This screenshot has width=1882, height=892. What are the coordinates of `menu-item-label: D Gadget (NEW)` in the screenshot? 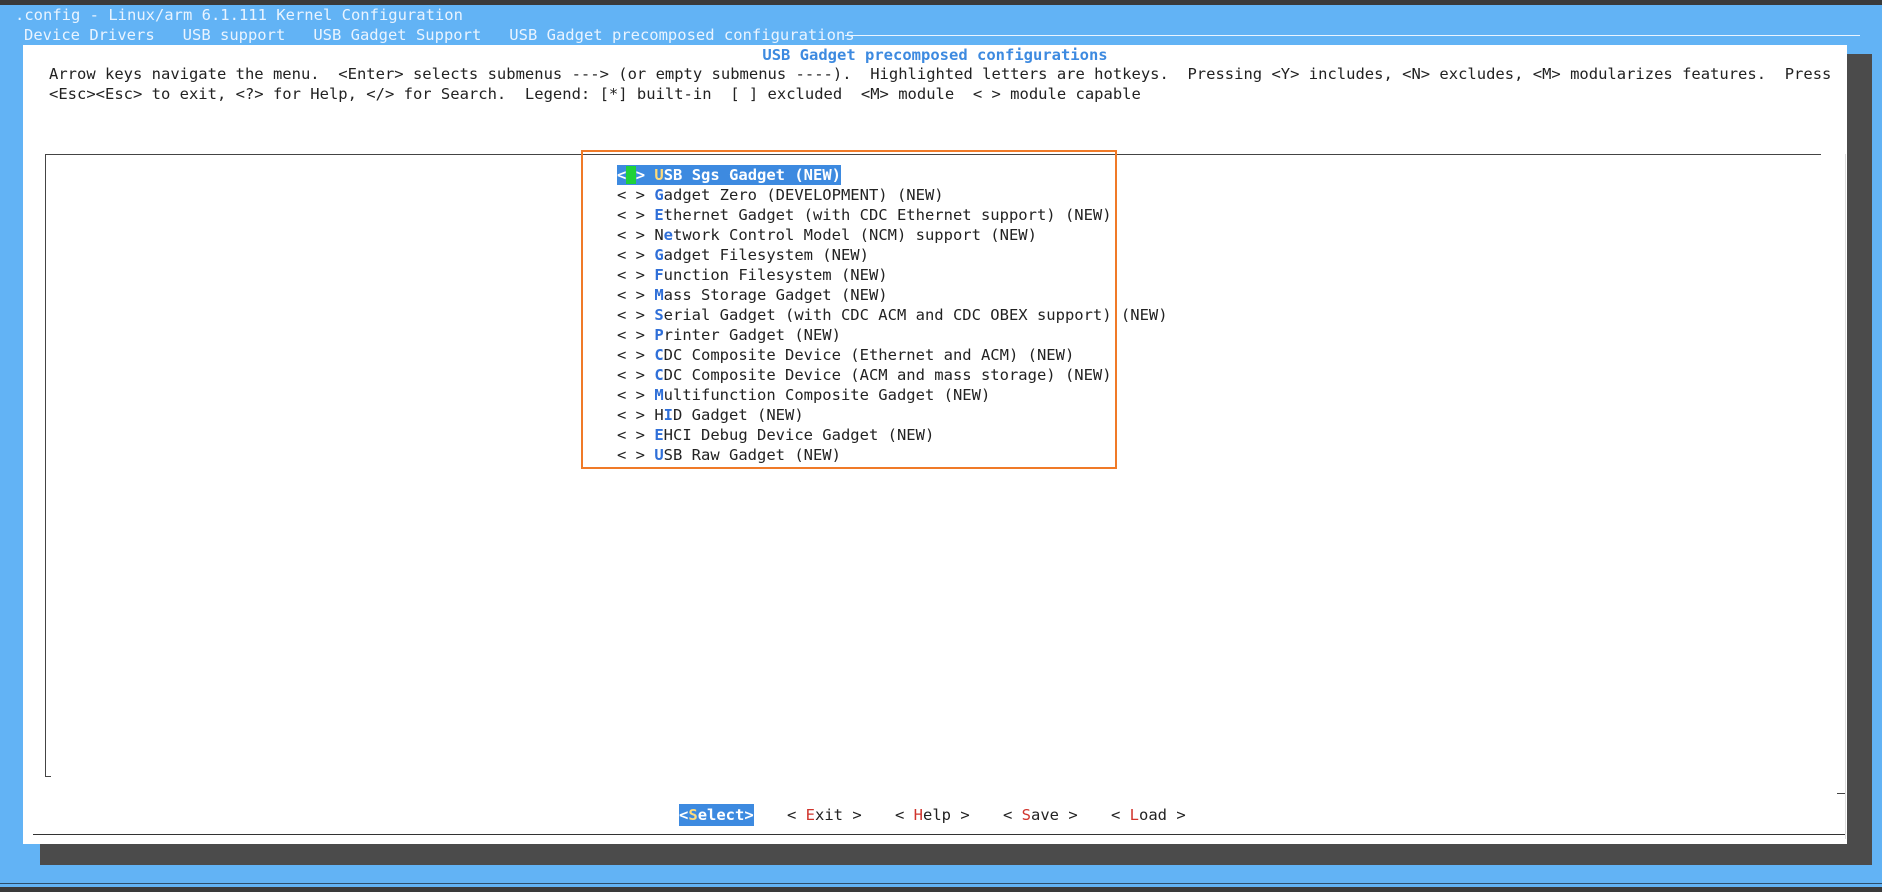 It's located at (738, 415).